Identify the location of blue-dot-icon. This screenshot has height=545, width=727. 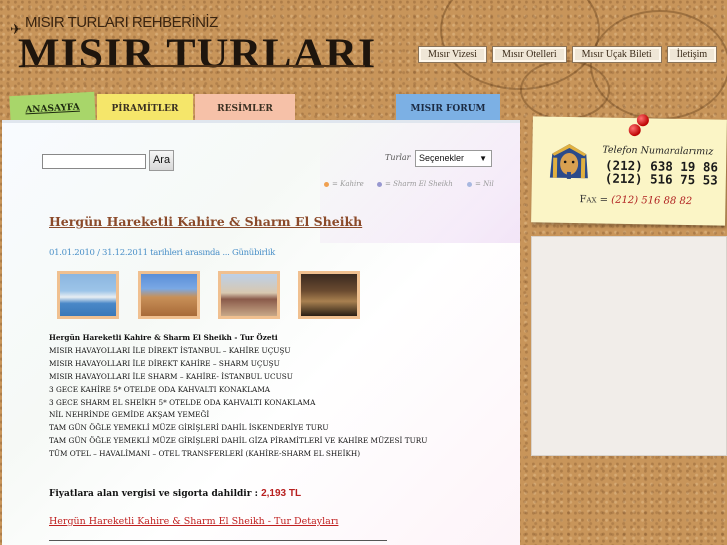
(469, 184).